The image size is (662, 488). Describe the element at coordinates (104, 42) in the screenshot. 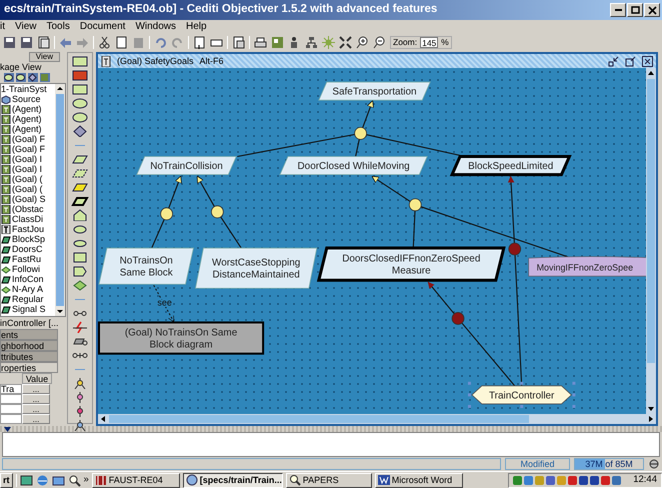

I see `cut-icon` at that location.